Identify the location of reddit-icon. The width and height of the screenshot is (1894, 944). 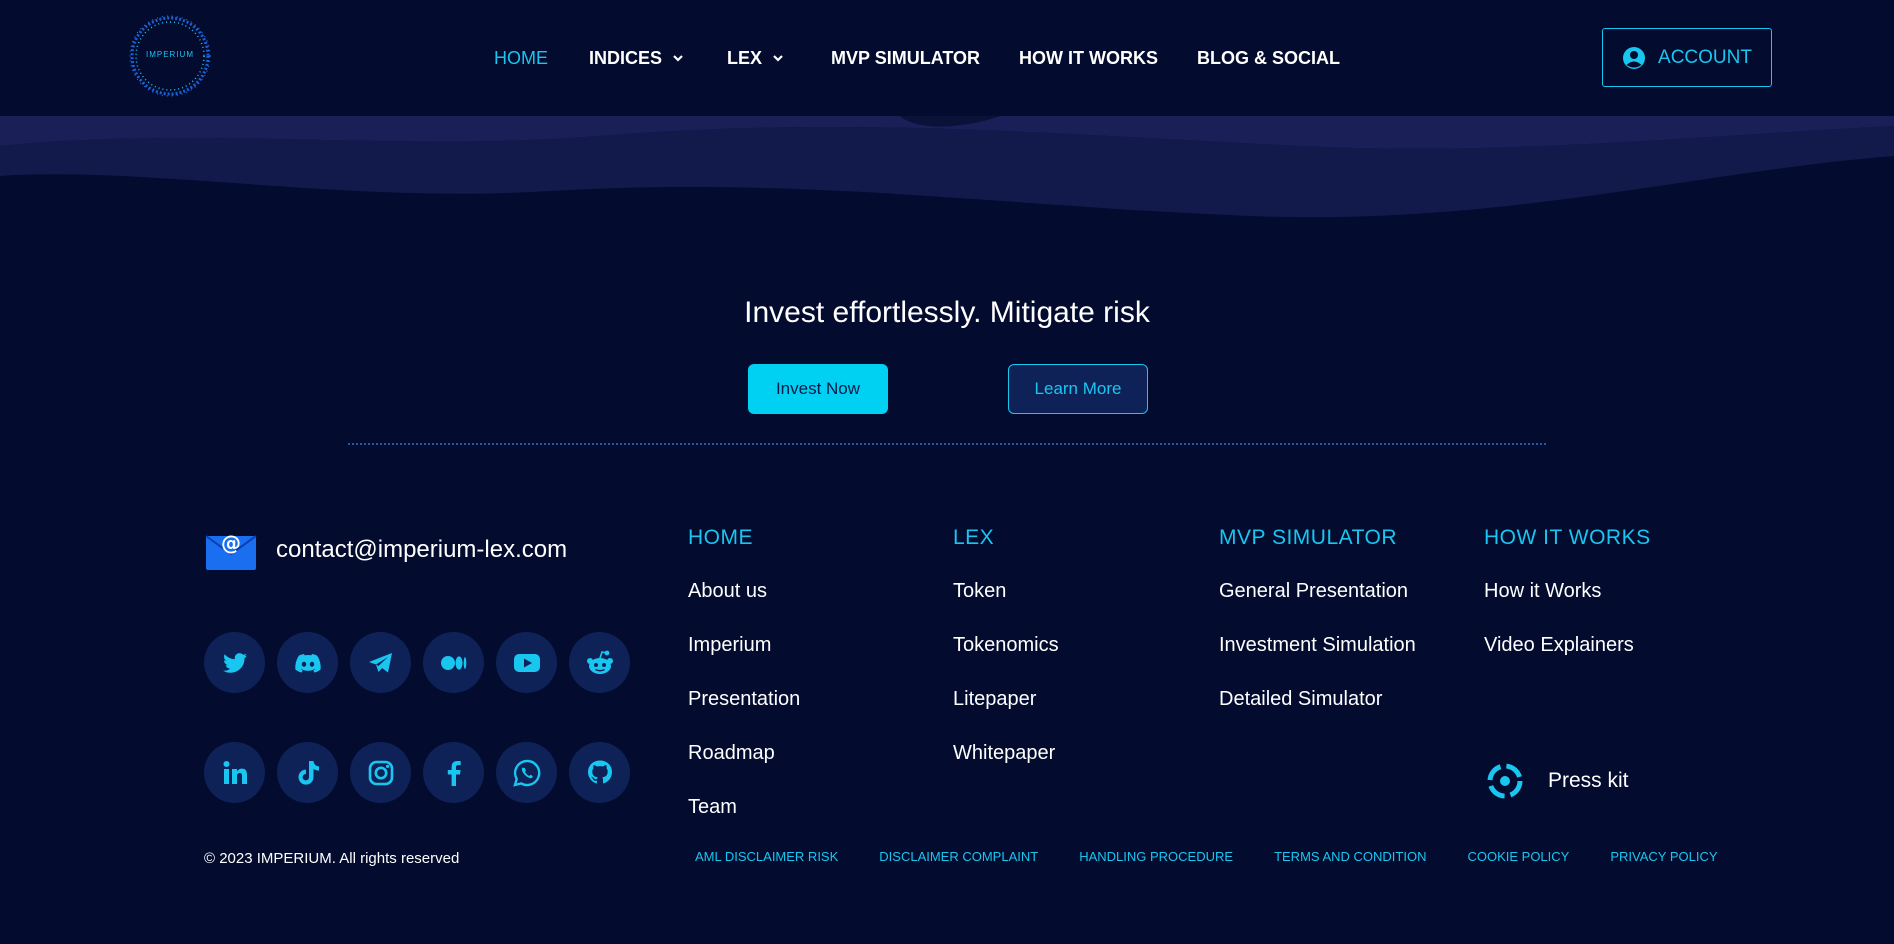
(599, 662).